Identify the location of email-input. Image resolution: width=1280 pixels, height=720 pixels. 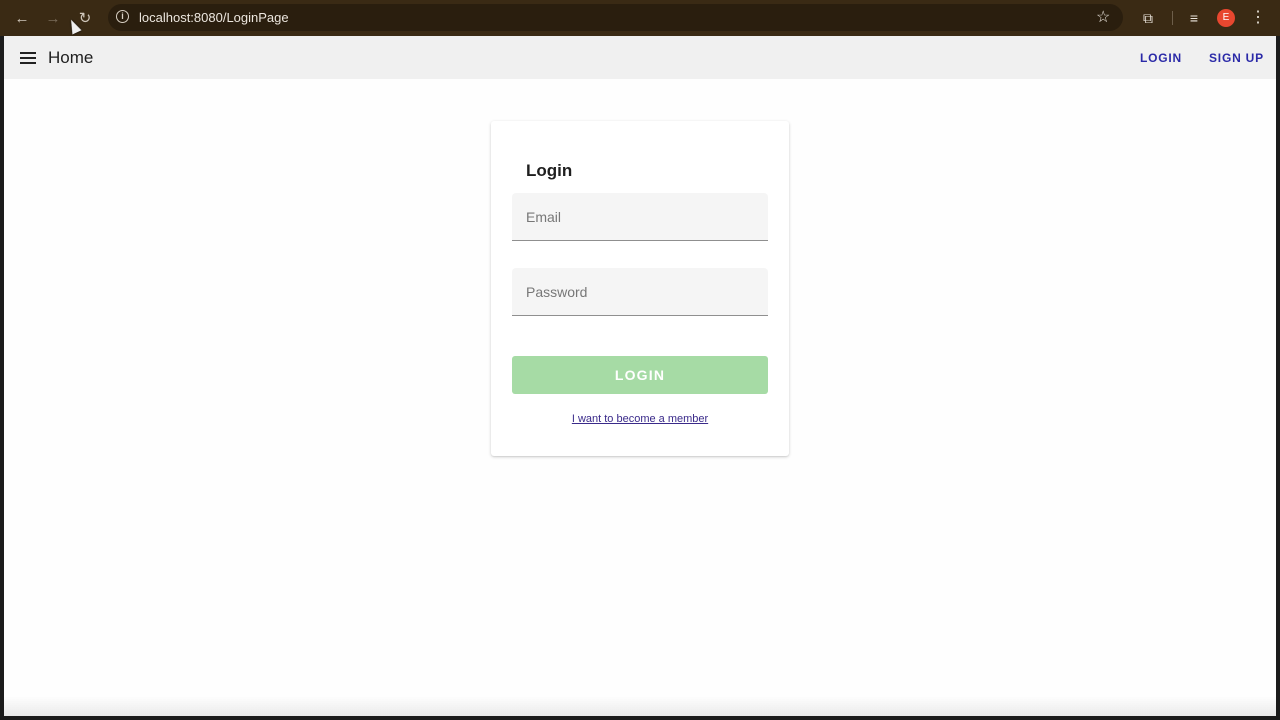
(640, 216).